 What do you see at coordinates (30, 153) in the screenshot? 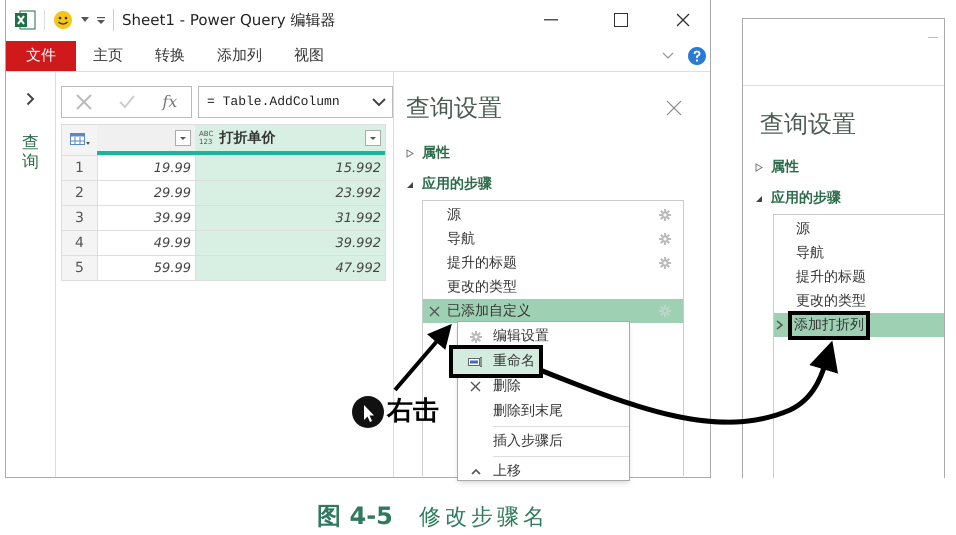
I see `queries-pane-label: 查询` at bounding box center [30, 153].